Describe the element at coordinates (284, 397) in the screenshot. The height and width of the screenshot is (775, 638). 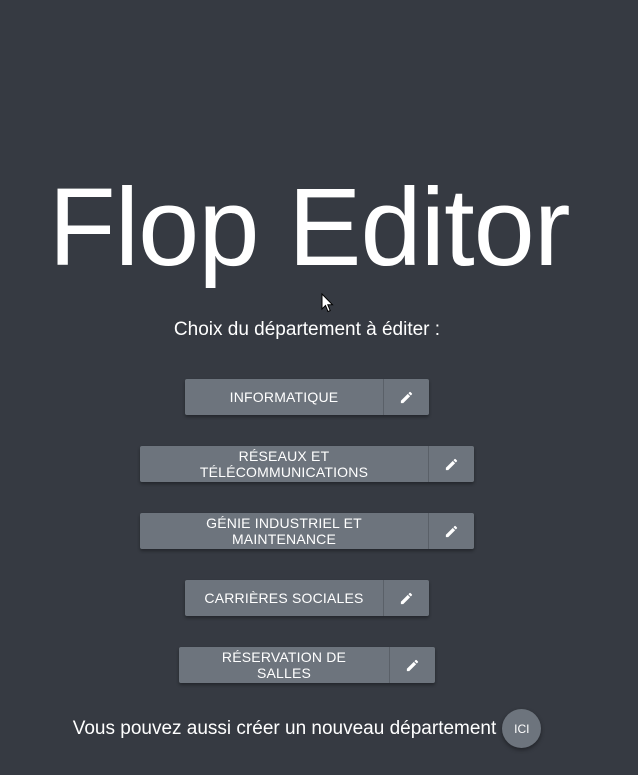
I see `department-button-informatique: INFORMATIQUE` at that location.